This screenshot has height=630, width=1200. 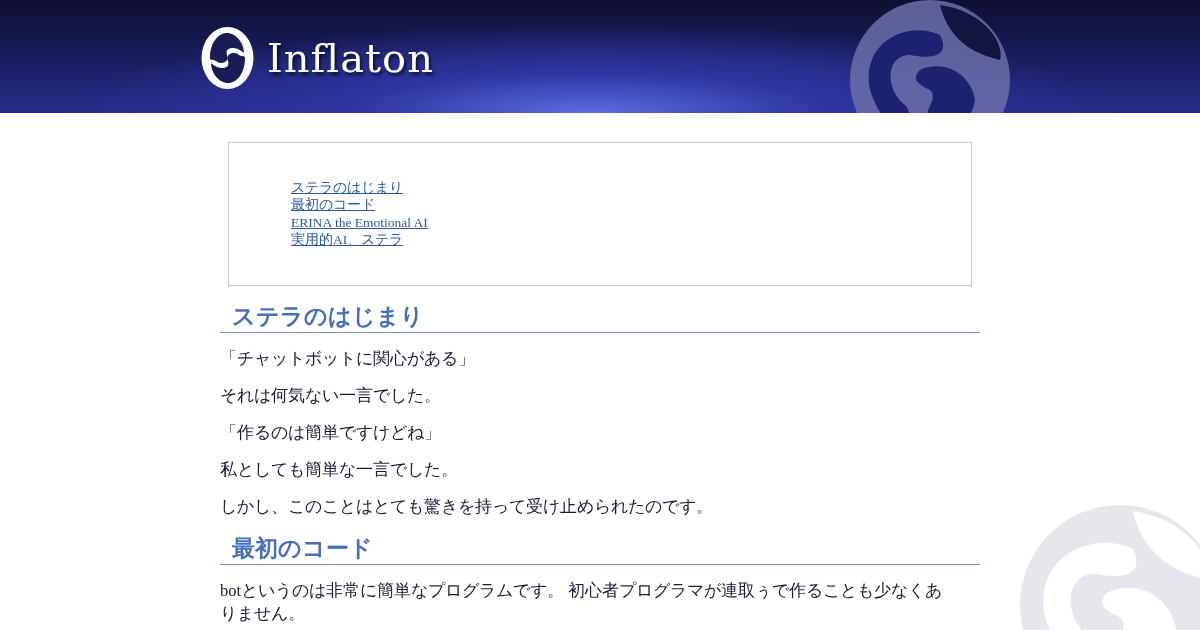 What do you see at coordinates (339, 469) in the screenshot?
I see `paragraph: 私としても簡単な一言でした。` at bounding box center [339, 469].